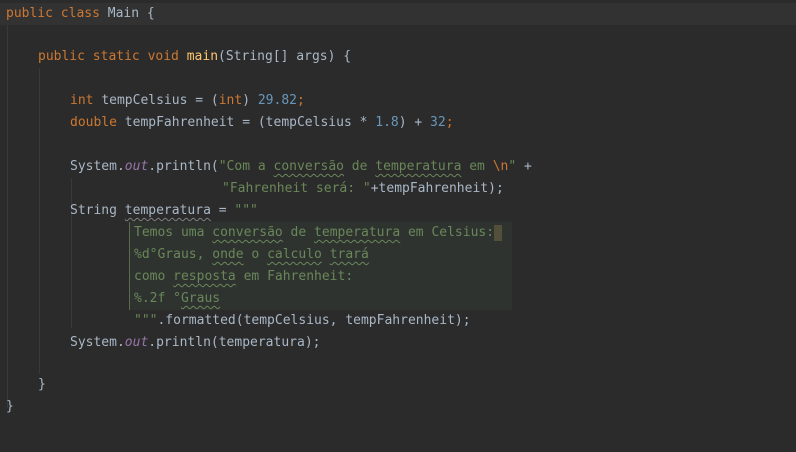  I want to click on text-block-content: %.2f °, so click(157, 298).